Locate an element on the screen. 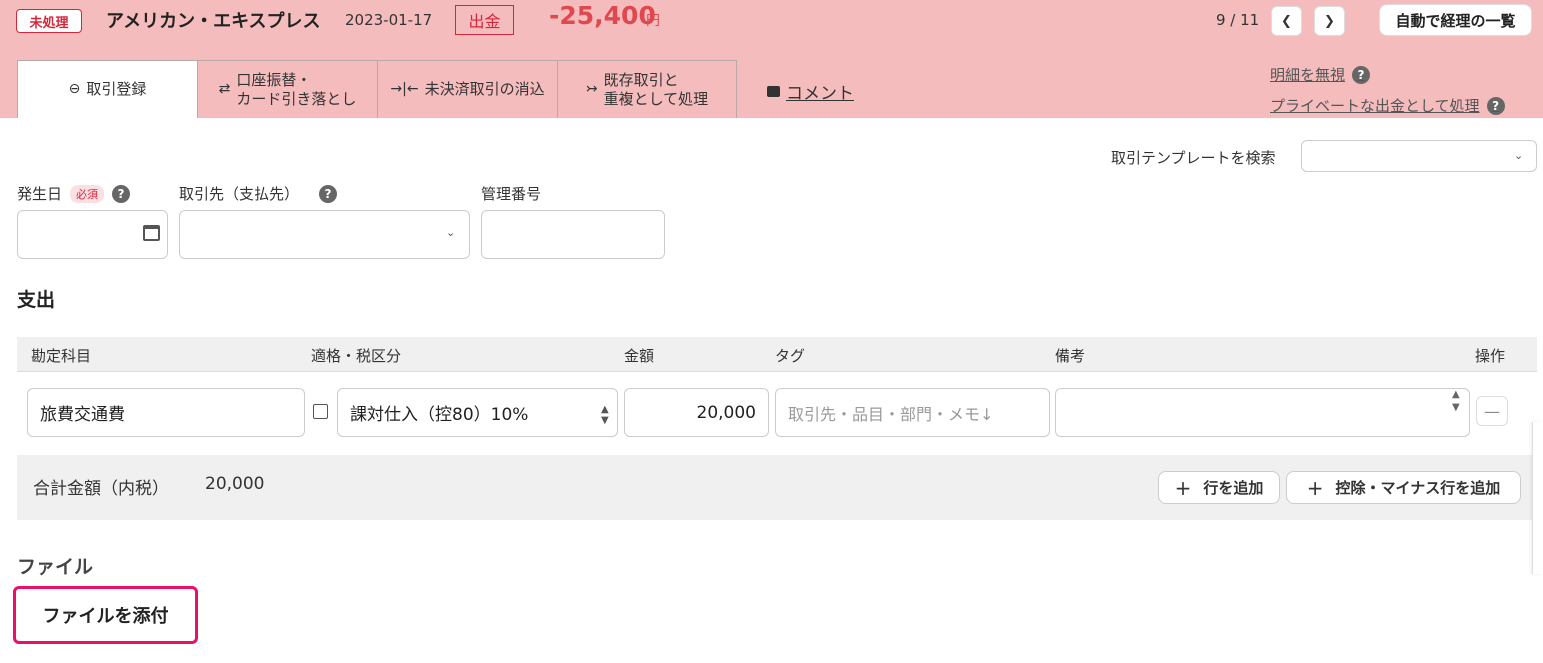 The image size is (1543, 663). column-header-amount: 金額 is located at coordinates (639, 356).